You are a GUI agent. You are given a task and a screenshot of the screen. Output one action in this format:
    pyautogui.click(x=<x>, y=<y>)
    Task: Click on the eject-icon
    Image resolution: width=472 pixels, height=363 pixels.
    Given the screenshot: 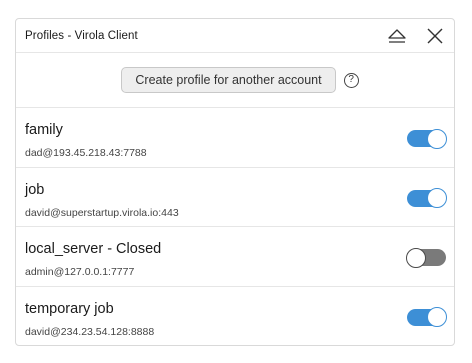 What is the action you would take?
    pyautogui.click(x=397, y=35)
    